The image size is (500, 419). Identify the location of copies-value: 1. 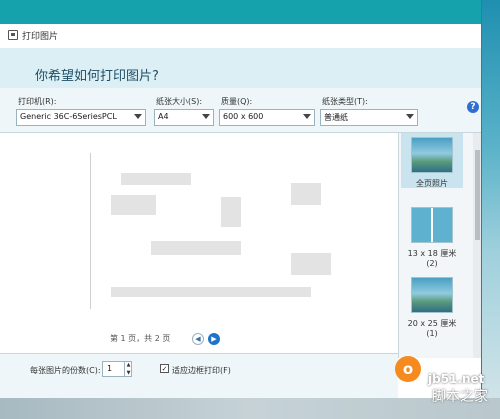
(110, 368).